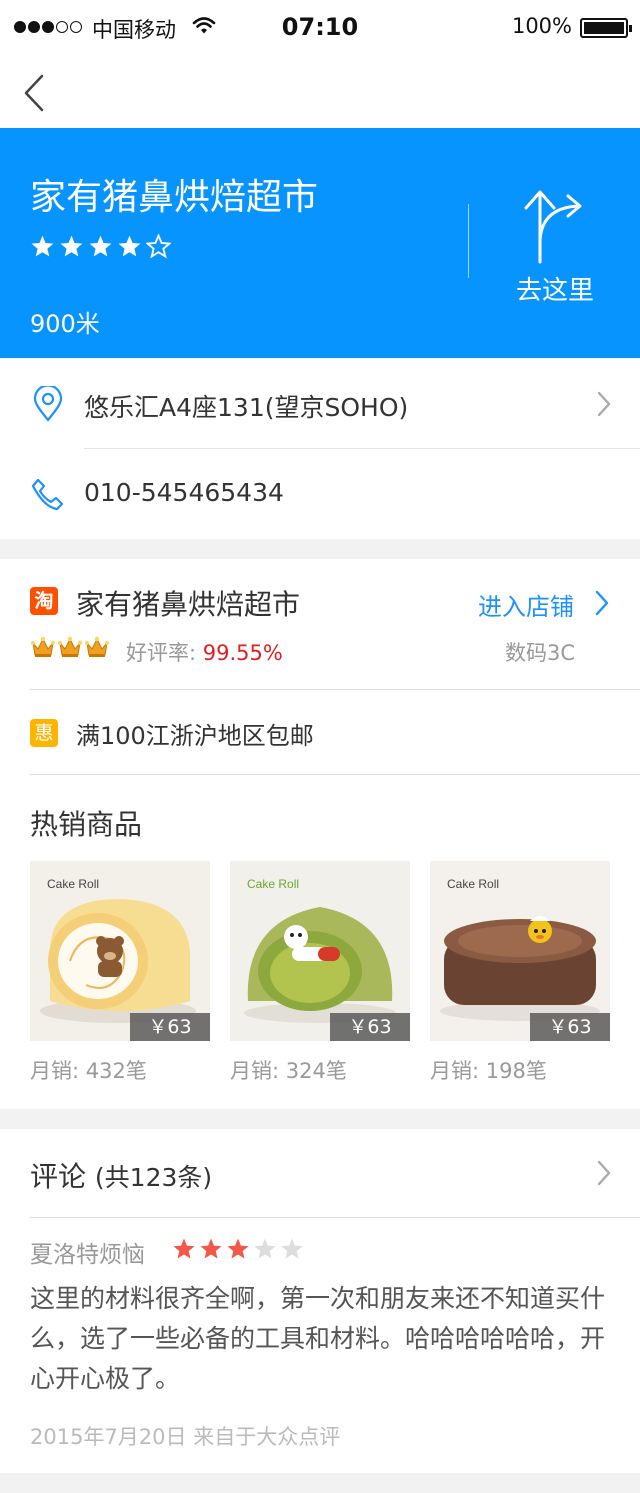  Describe the element at coordinates (58, 1176) in the screenshot. I see `reviews-title-label: 评论` at that location.